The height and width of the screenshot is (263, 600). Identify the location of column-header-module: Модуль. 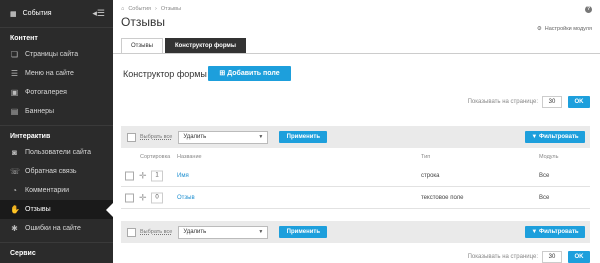
(549, 157).